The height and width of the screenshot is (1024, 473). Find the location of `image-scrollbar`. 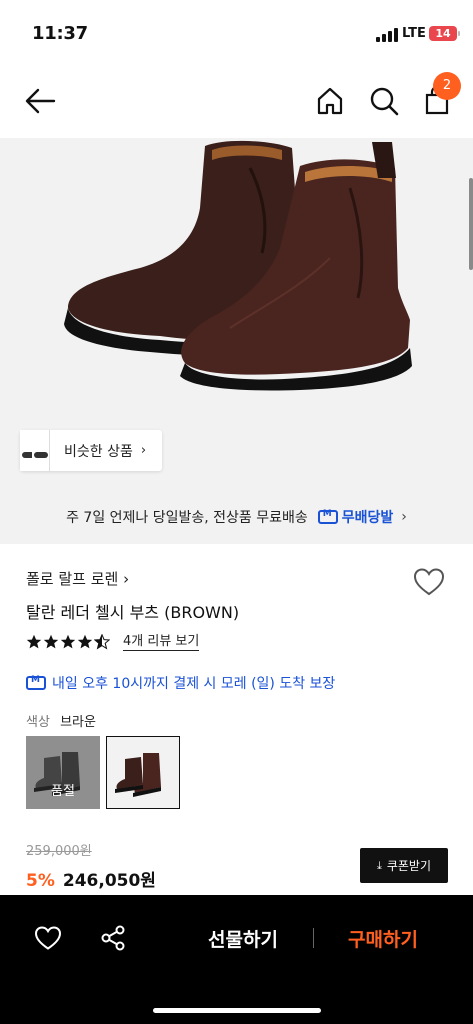

image-scrollbar is located at coordinates (471, 224).